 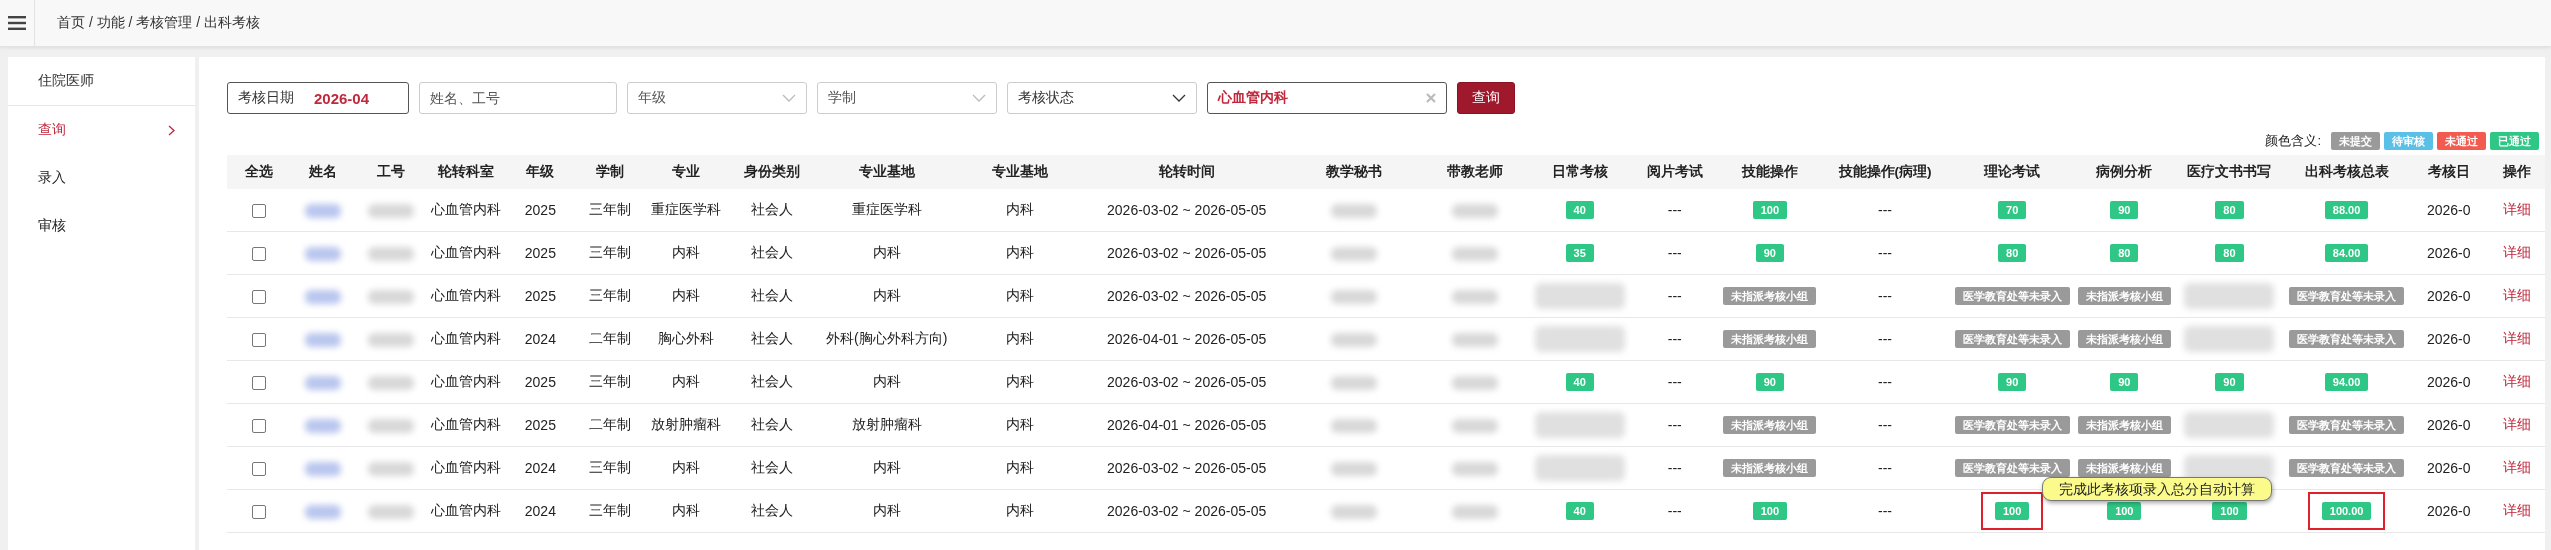 What do you see at coordinates (2355, 141) in the screenshot?
I see `legend-badge: 未提交` at bounding box center [2355, 141].